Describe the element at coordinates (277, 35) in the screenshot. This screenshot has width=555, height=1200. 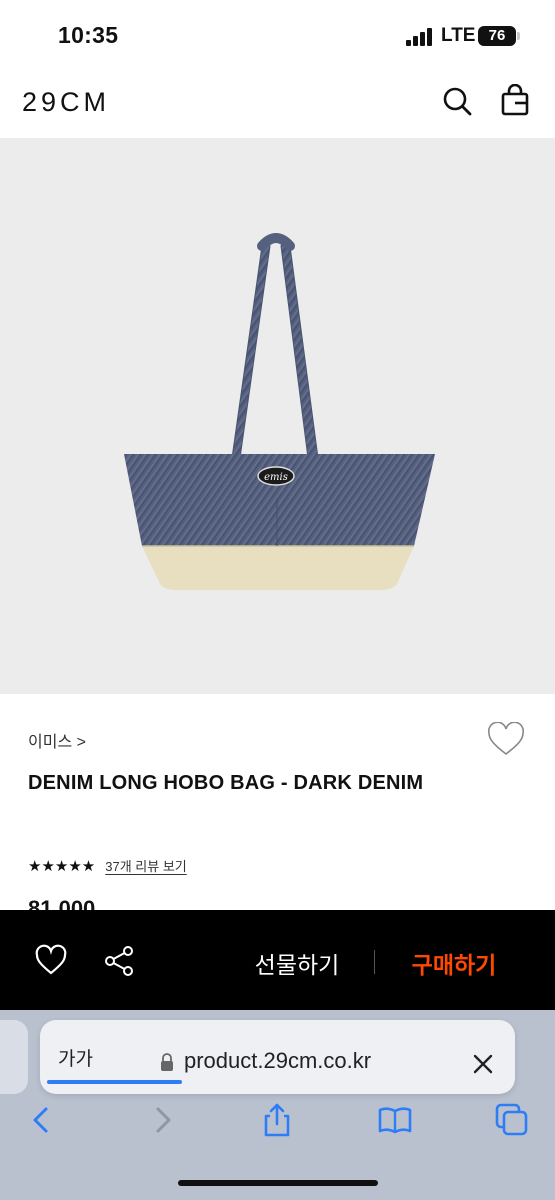
I see `status-bar: 10:35 LTE 76` at that location.